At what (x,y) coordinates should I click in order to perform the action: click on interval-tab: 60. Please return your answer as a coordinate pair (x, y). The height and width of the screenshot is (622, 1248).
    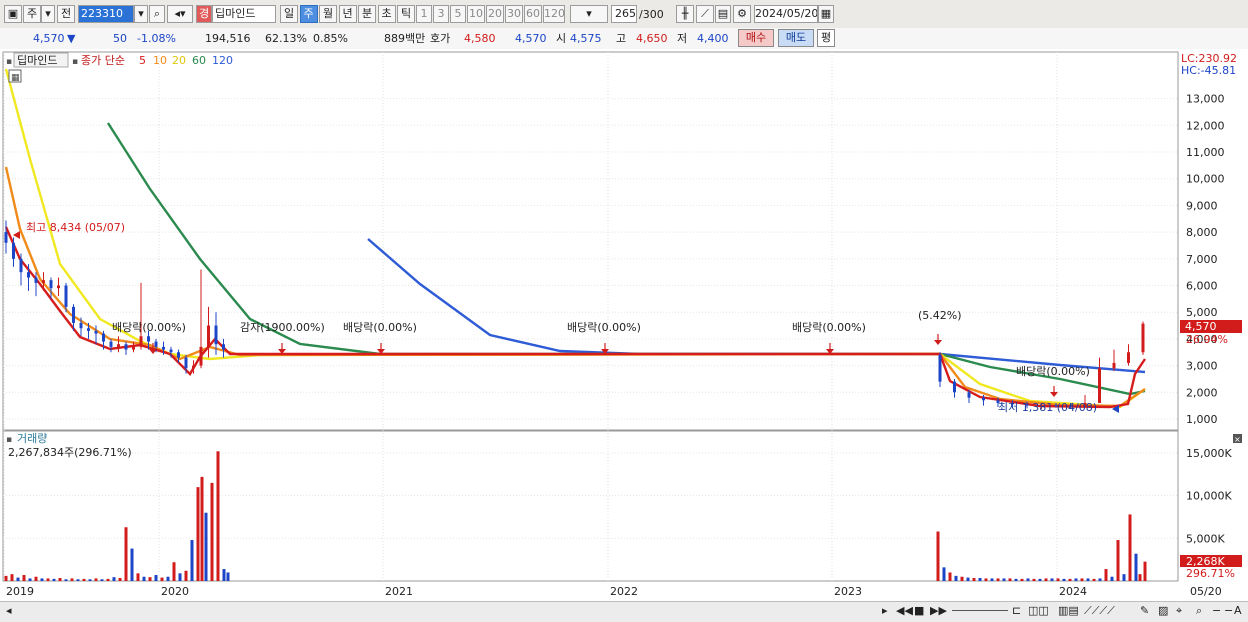
    Looking at the image, I should click on (533, 14).